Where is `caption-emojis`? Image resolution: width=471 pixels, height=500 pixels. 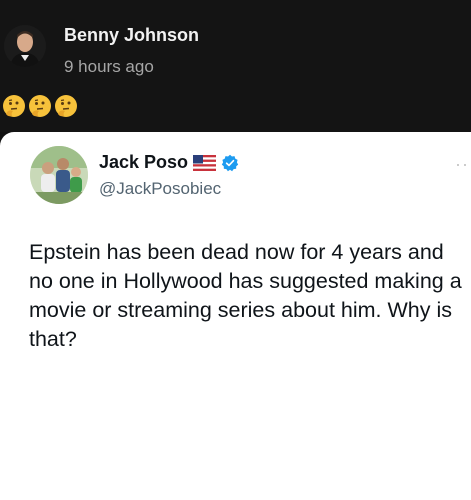
caption-emojis is located at coordinates (40, 106).